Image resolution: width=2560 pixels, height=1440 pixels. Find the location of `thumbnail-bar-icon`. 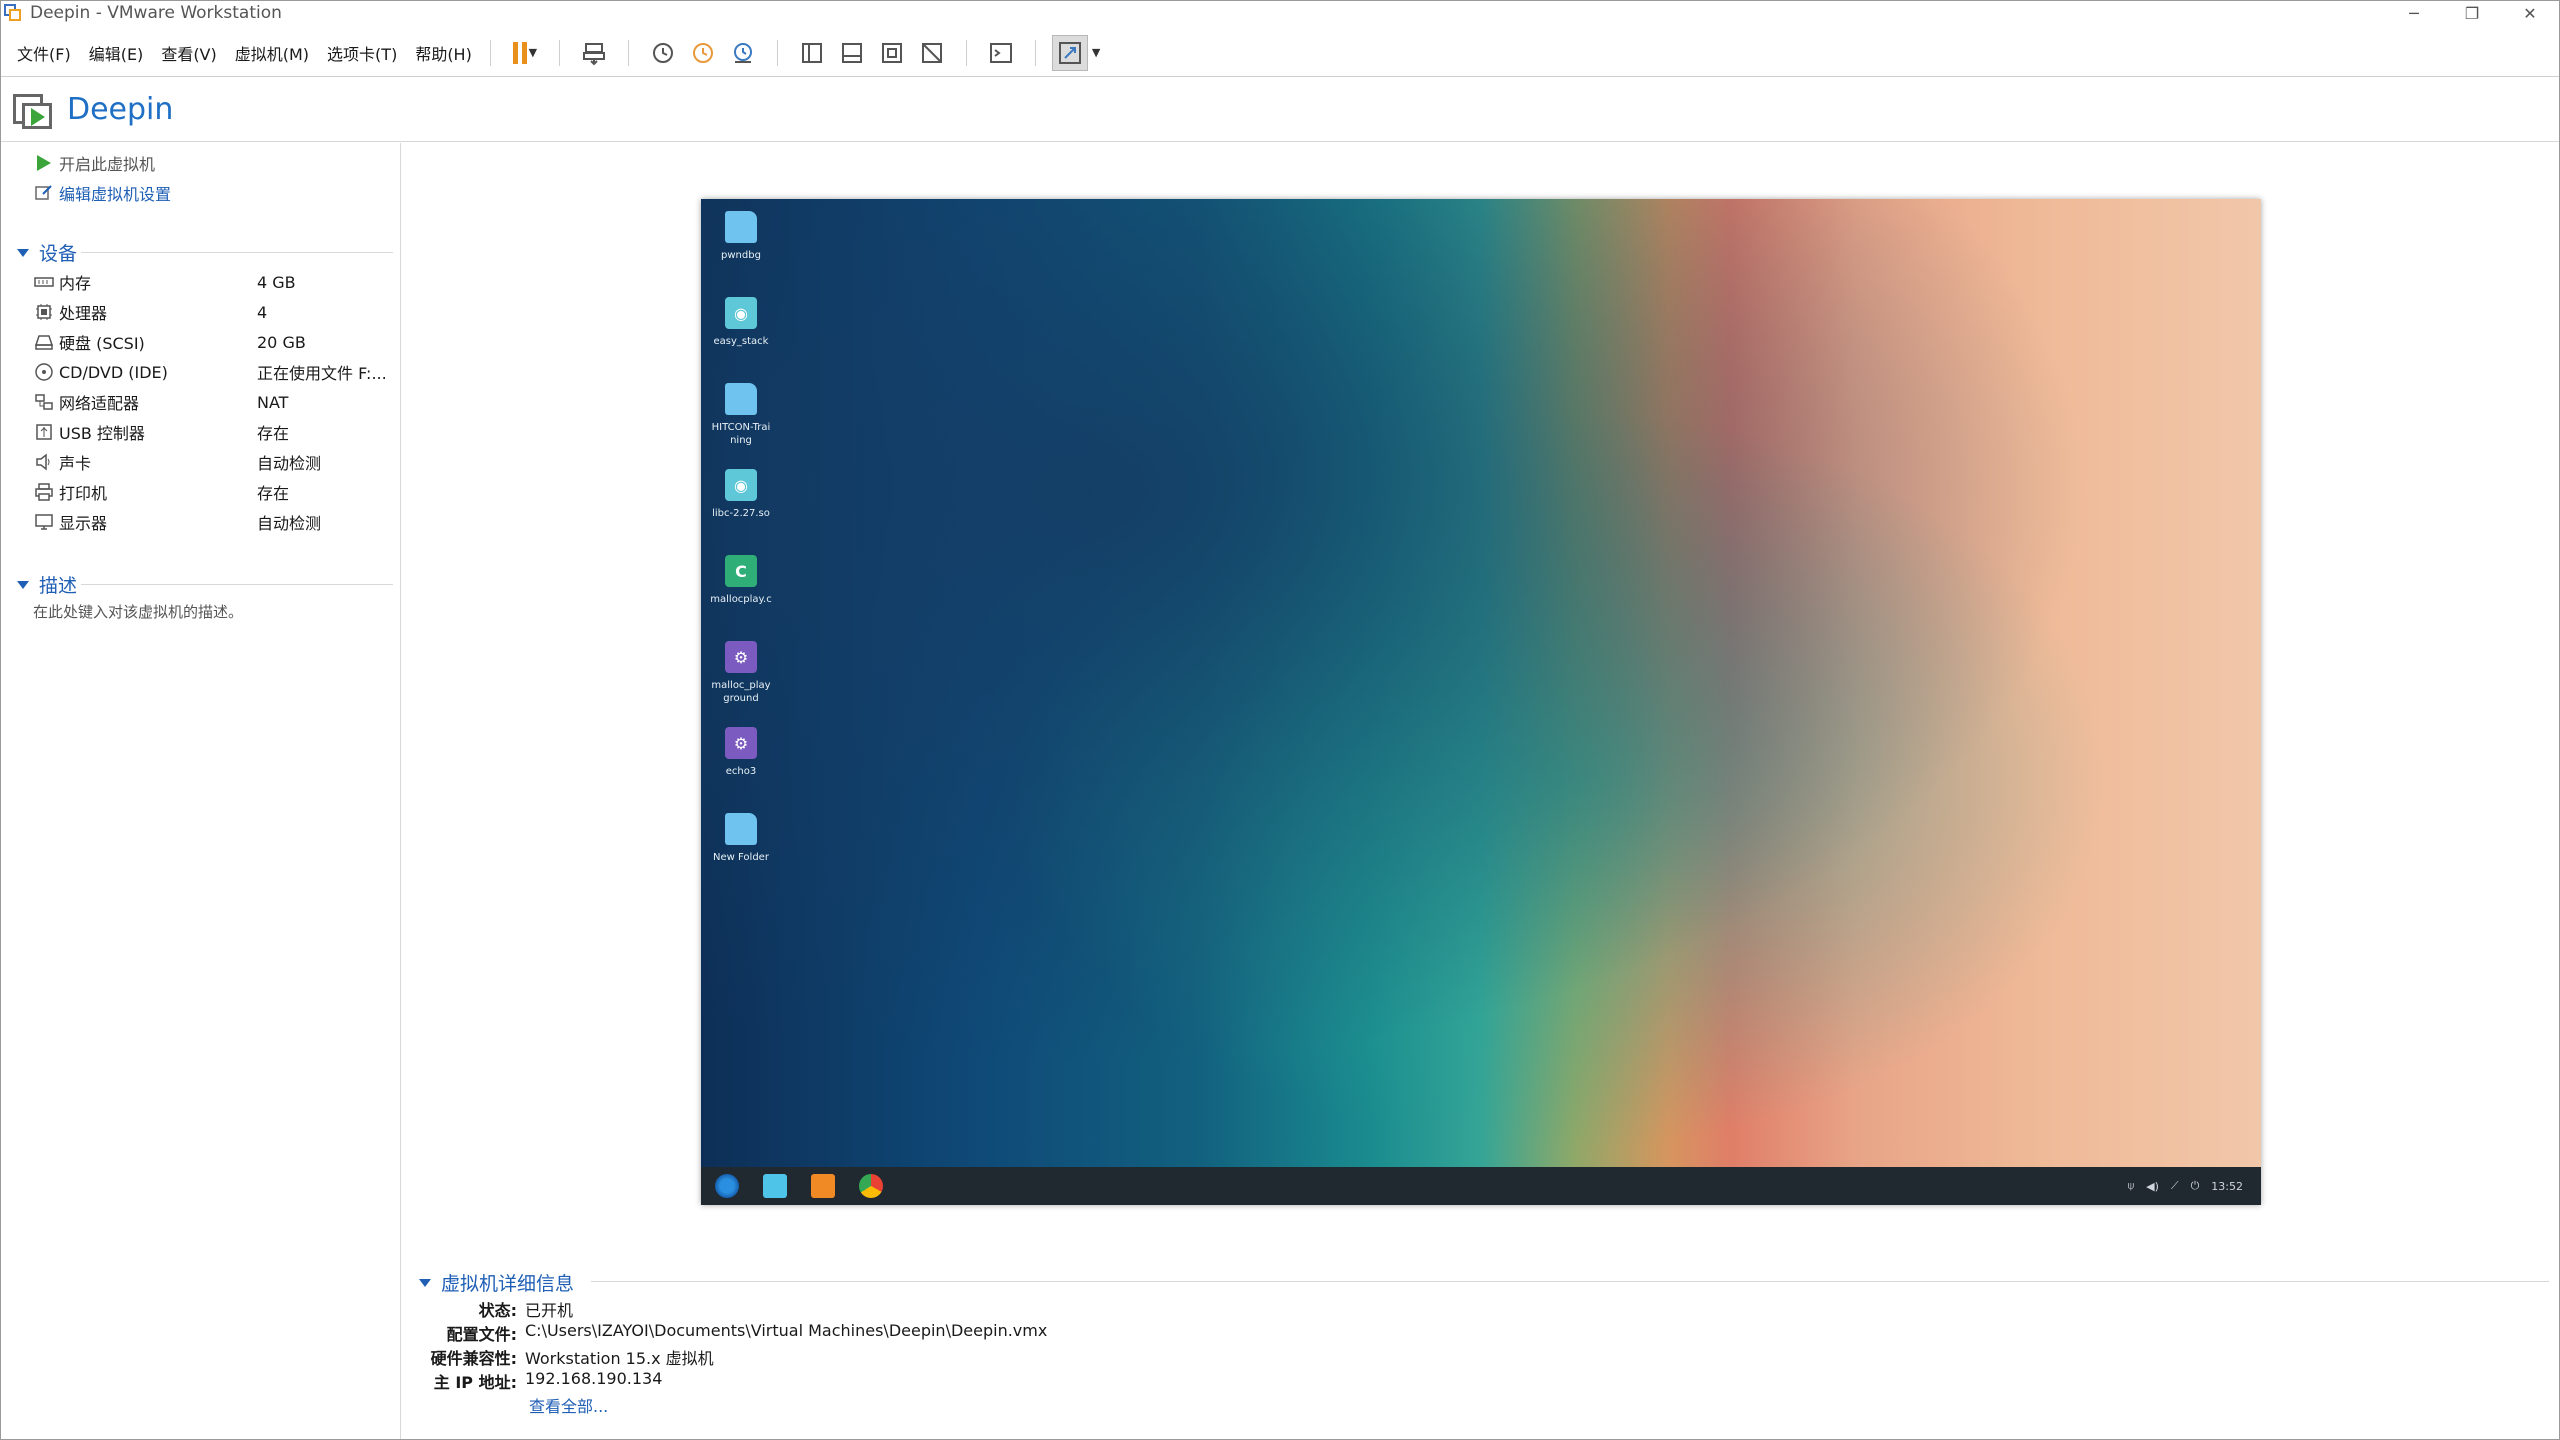

thumbnail-bar-icon is located at coordinates (851, 52).